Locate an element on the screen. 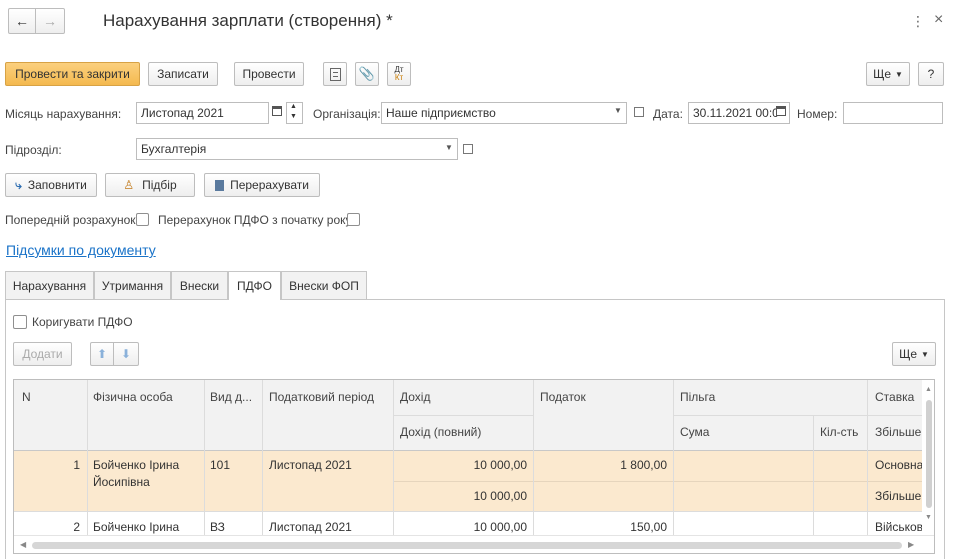 The height and width of the screenshot is (559, 957). pick-button: ♙ Підбір is located at coordinates (150, 185).